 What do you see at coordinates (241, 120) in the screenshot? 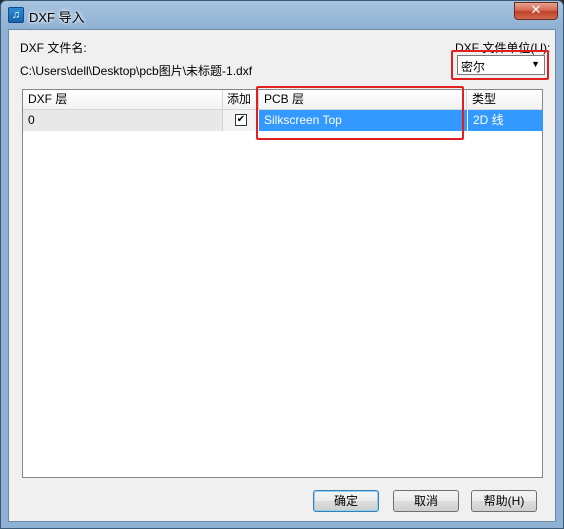
I see `add-layer-checkbox: ✔` at bounding box center [241, 120].